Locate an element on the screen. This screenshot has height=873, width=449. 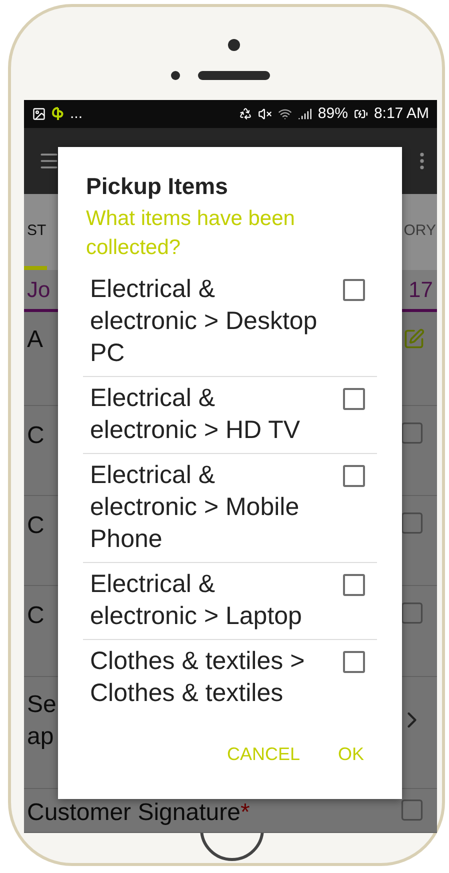
battery-percent: 89% is located at coordinates (333, 113).